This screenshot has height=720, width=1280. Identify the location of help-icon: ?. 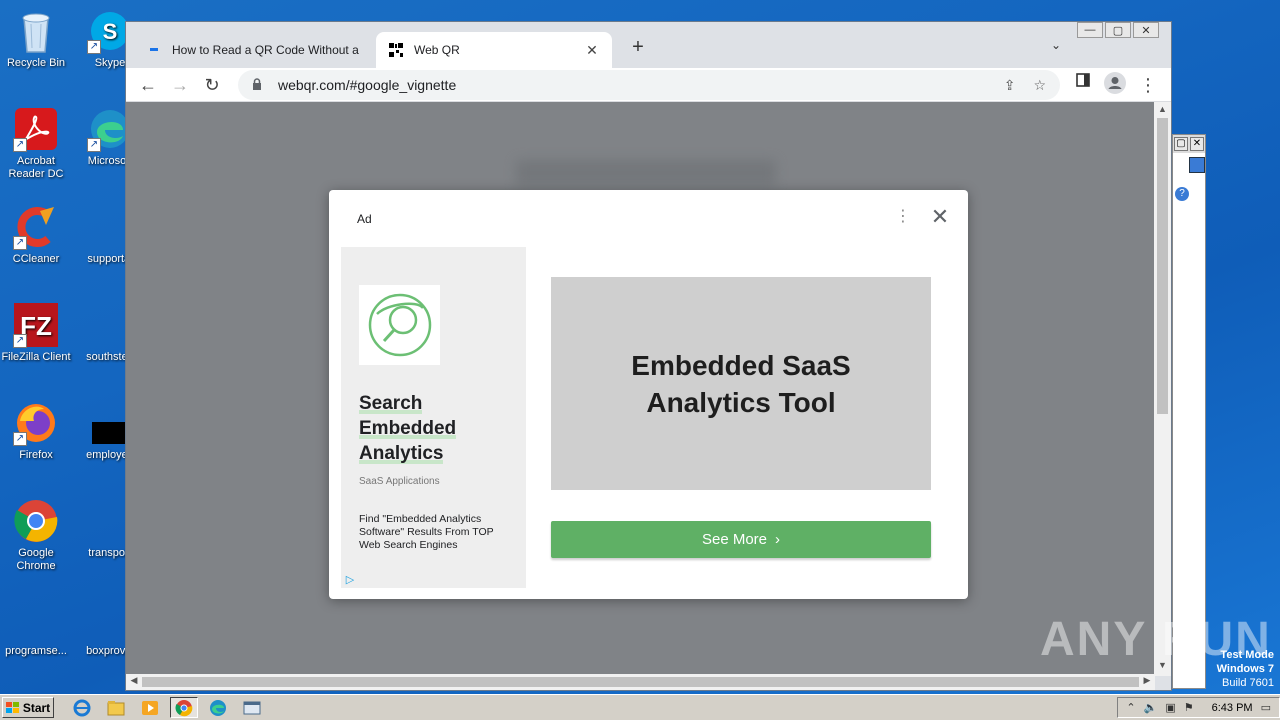
(1182, 194).